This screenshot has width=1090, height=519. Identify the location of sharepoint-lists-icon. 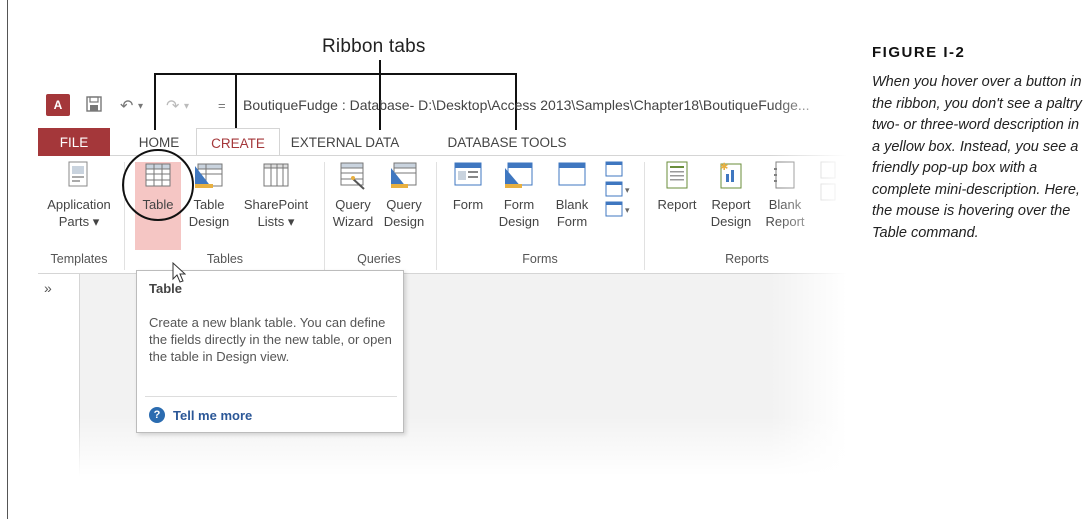
(276, 175).